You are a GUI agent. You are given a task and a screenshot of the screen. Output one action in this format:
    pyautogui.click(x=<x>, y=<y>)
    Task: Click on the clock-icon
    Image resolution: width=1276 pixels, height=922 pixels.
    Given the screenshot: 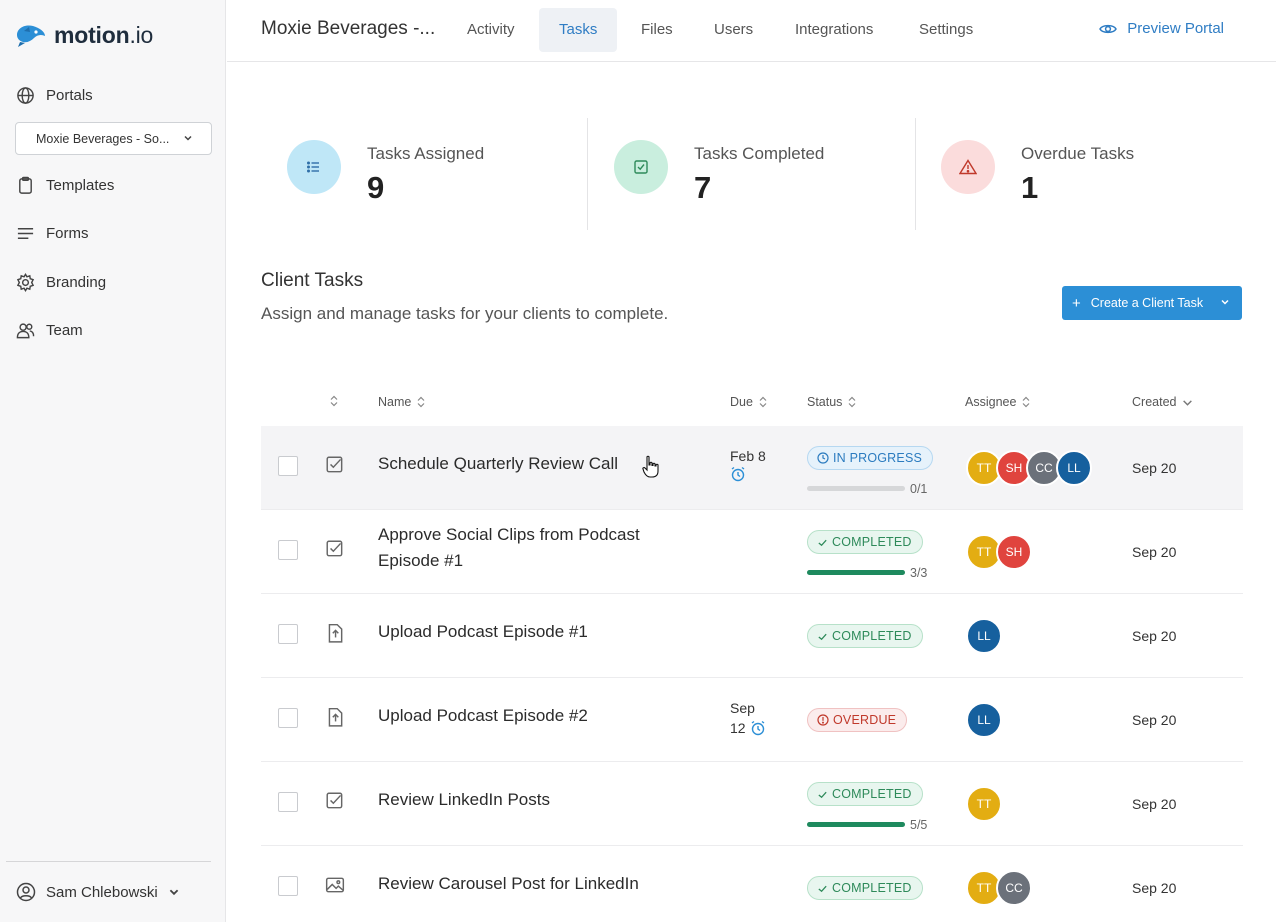 What is the action you would take?
    pyautogui.click(x=823, y=458)
    